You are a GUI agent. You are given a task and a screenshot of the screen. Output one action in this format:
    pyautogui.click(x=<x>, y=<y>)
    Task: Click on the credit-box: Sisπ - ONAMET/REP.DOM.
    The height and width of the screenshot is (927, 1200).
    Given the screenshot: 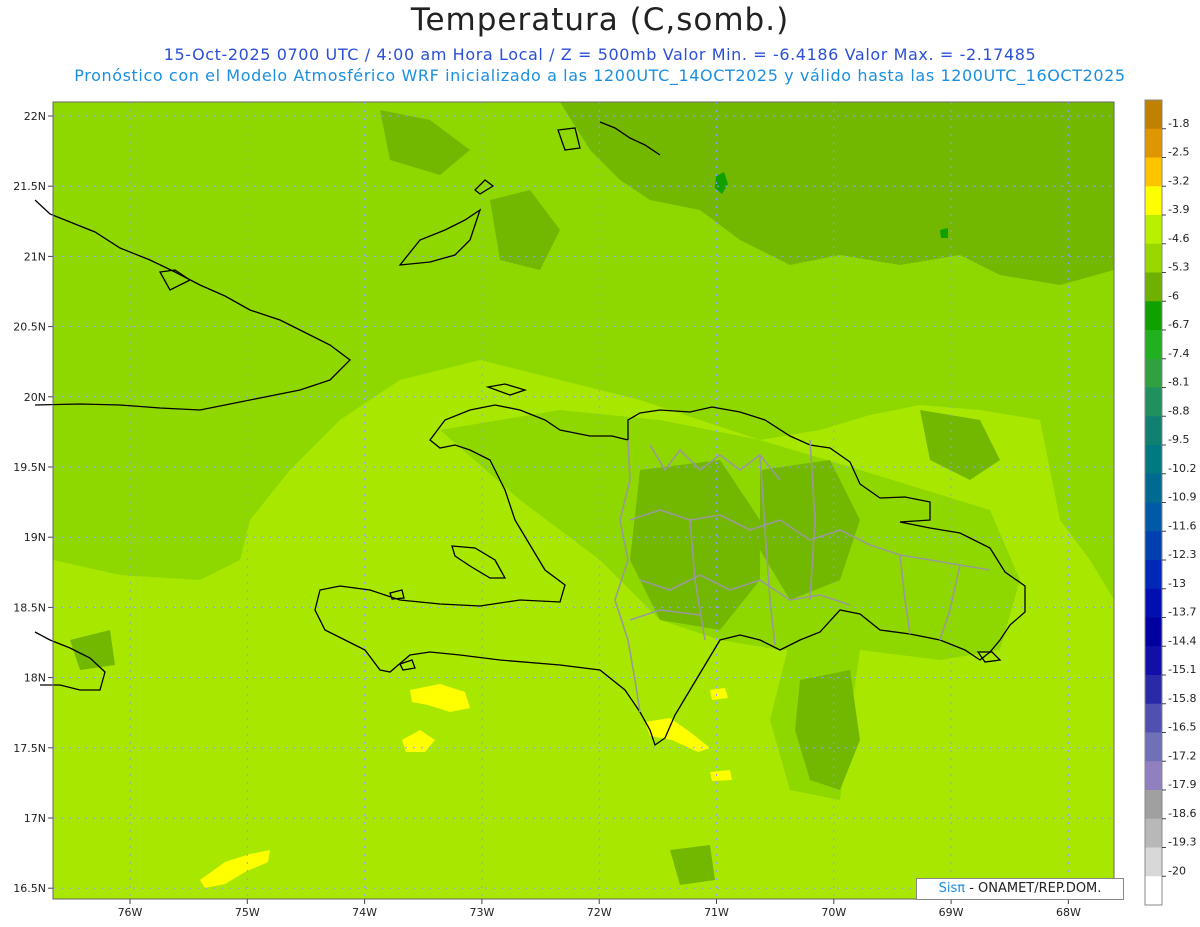 What is the action you would take?
    pyautogui.click(x=1020, y=889)
    